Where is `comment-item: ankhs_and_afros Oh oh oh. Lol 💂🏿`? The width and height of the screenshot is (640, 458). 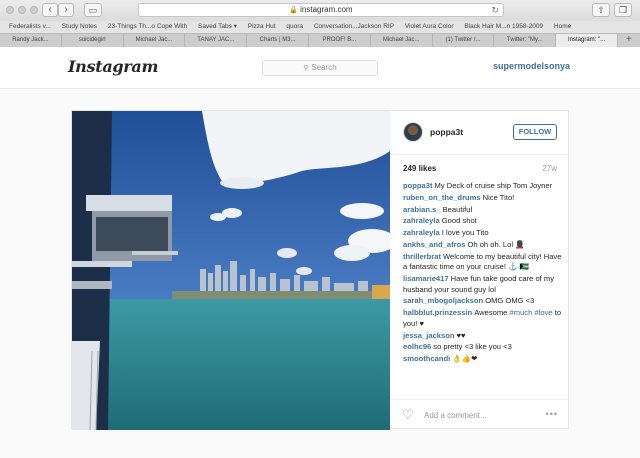 comment-item: ankhs_and_afros Oh oh oh. Lol 💂🏿 is located at coordinates (483, 245).